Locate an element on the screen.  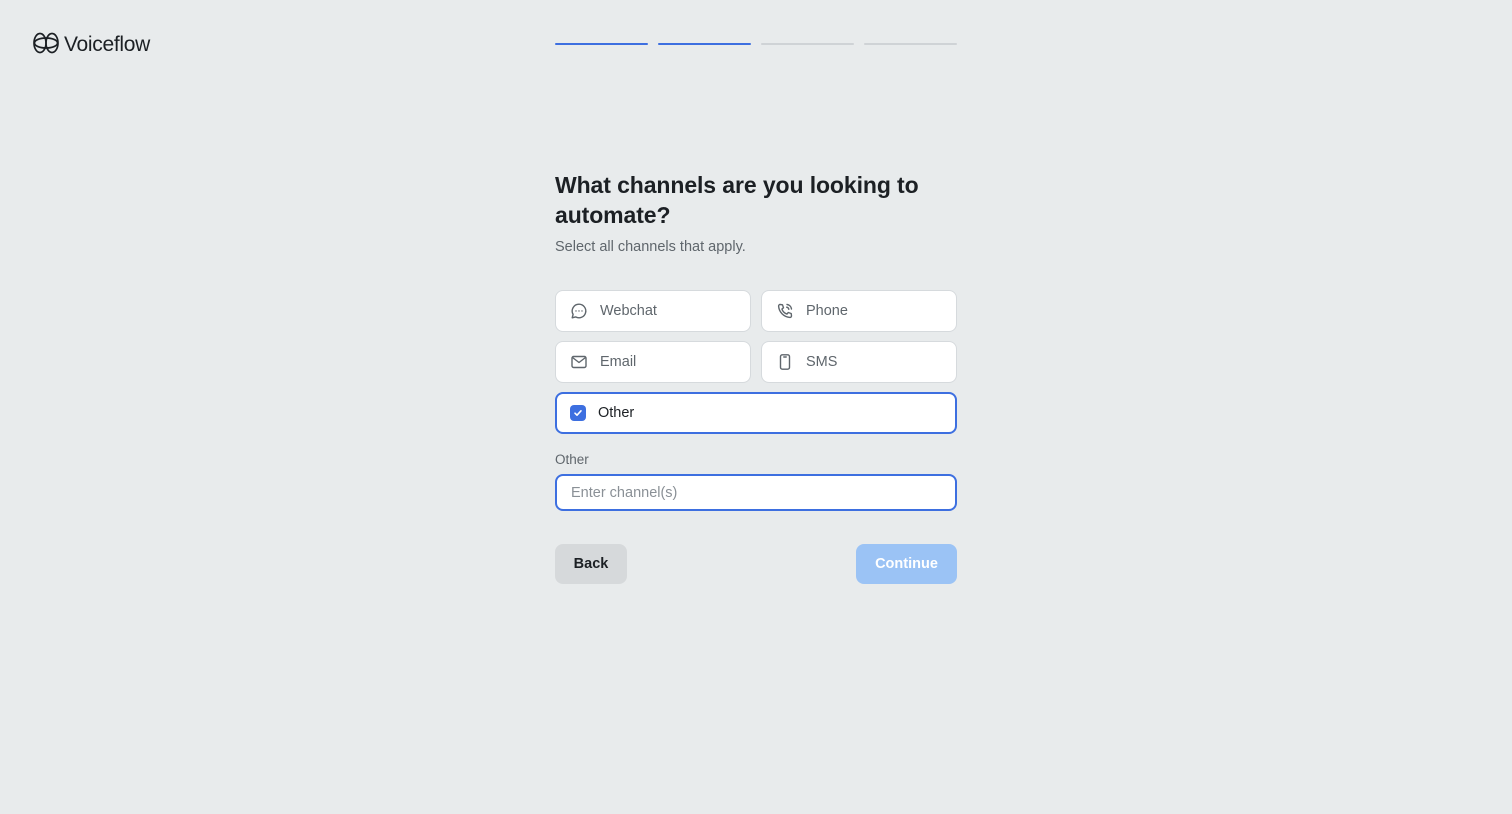
option-phone-label: Phone is located at coordinates (827, 311).